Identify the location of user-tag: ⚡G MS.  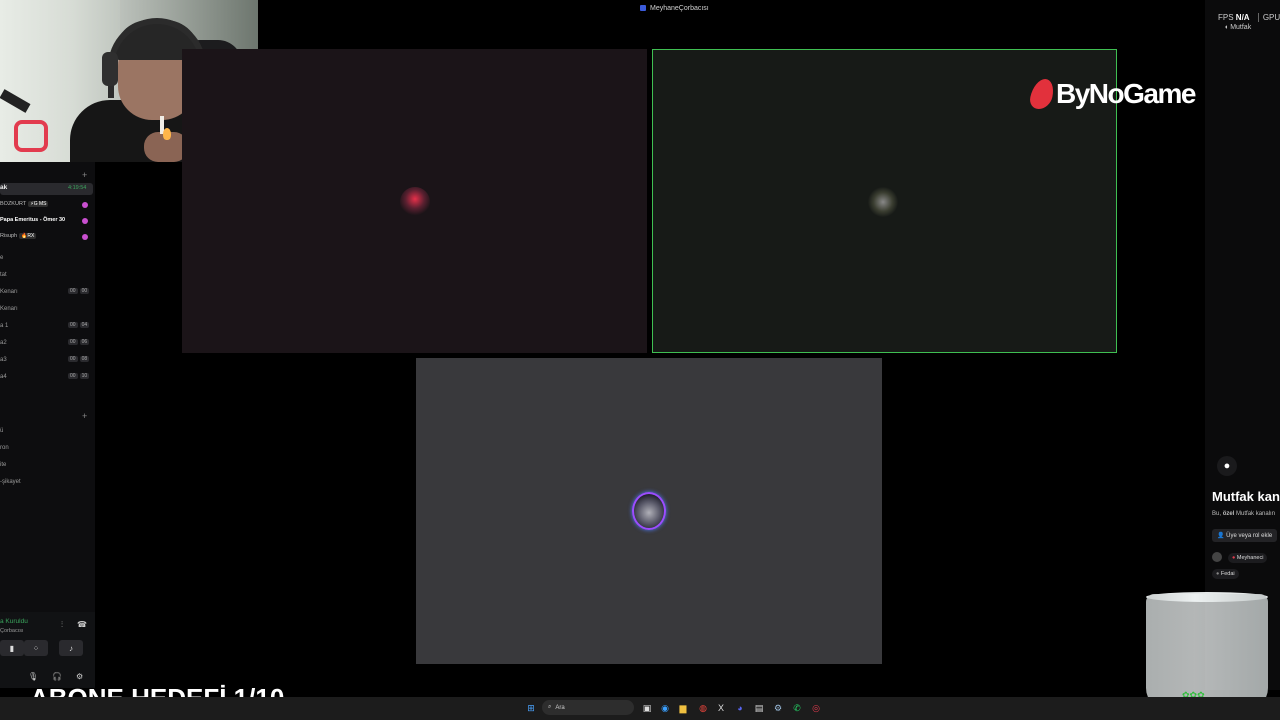
(38, 204).